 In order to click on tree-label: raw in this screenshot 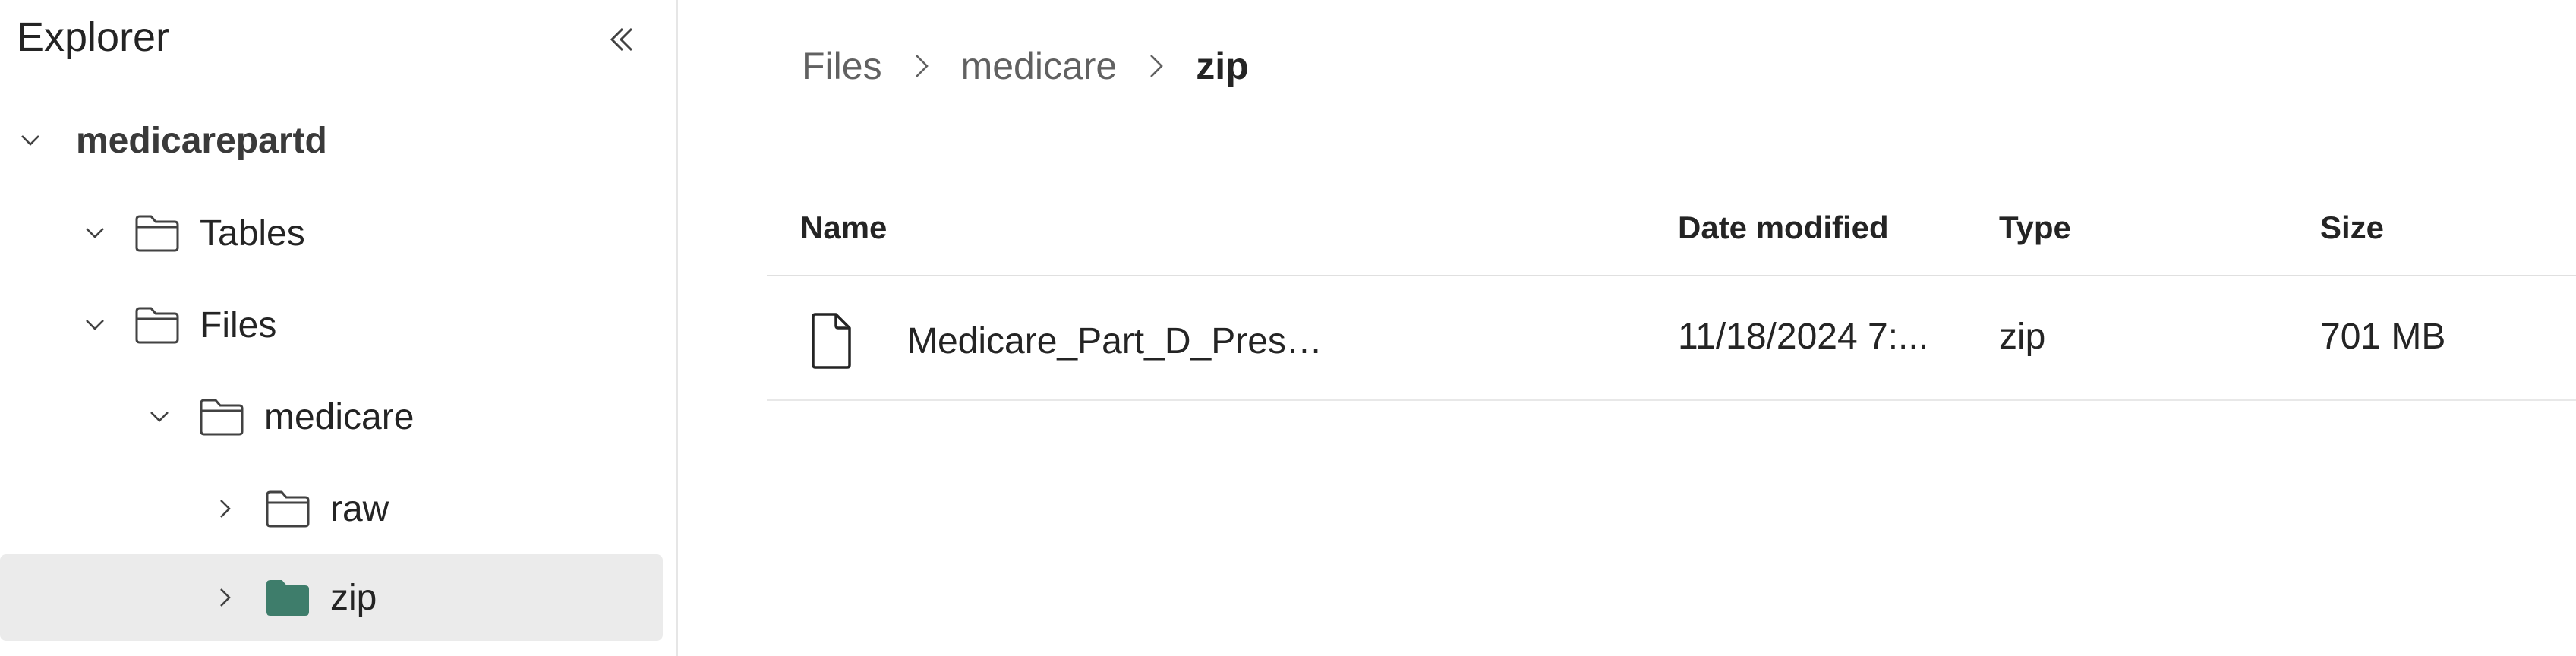, I will do `click(359, 509)`.